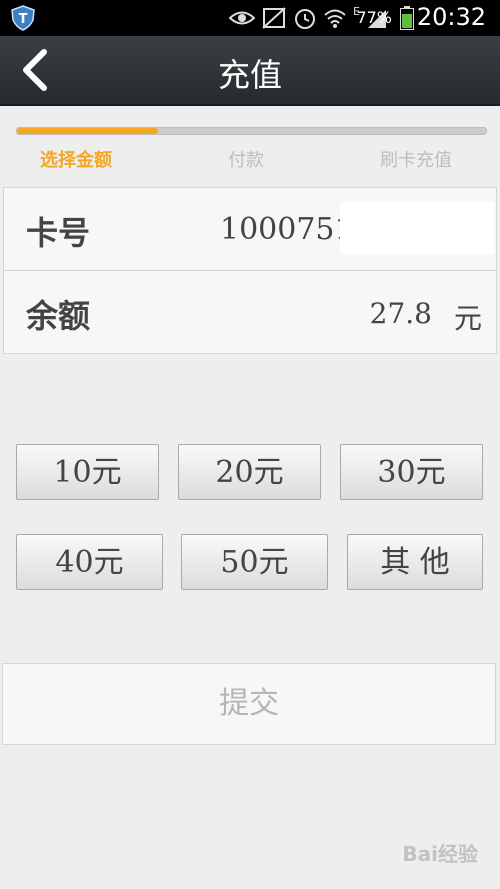 This screenshot has width=500, height=889. What do you see at coordinates (242, 18) in the screenshot?
I see `eye-icon` at bounding box center [242, 18].